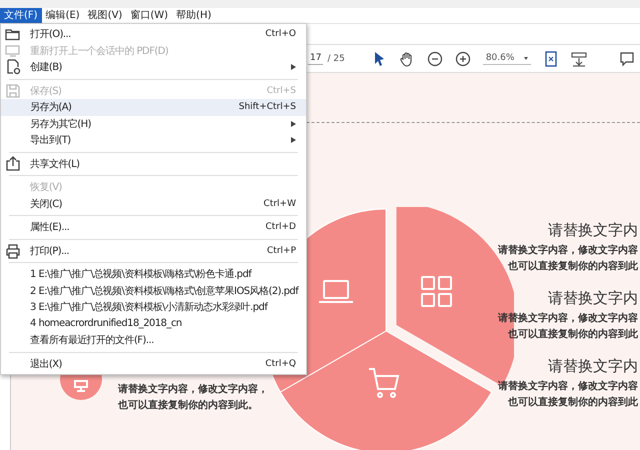  I want to click on menu-item: 打印(P)... Ctrl+P, so click(153, 250).